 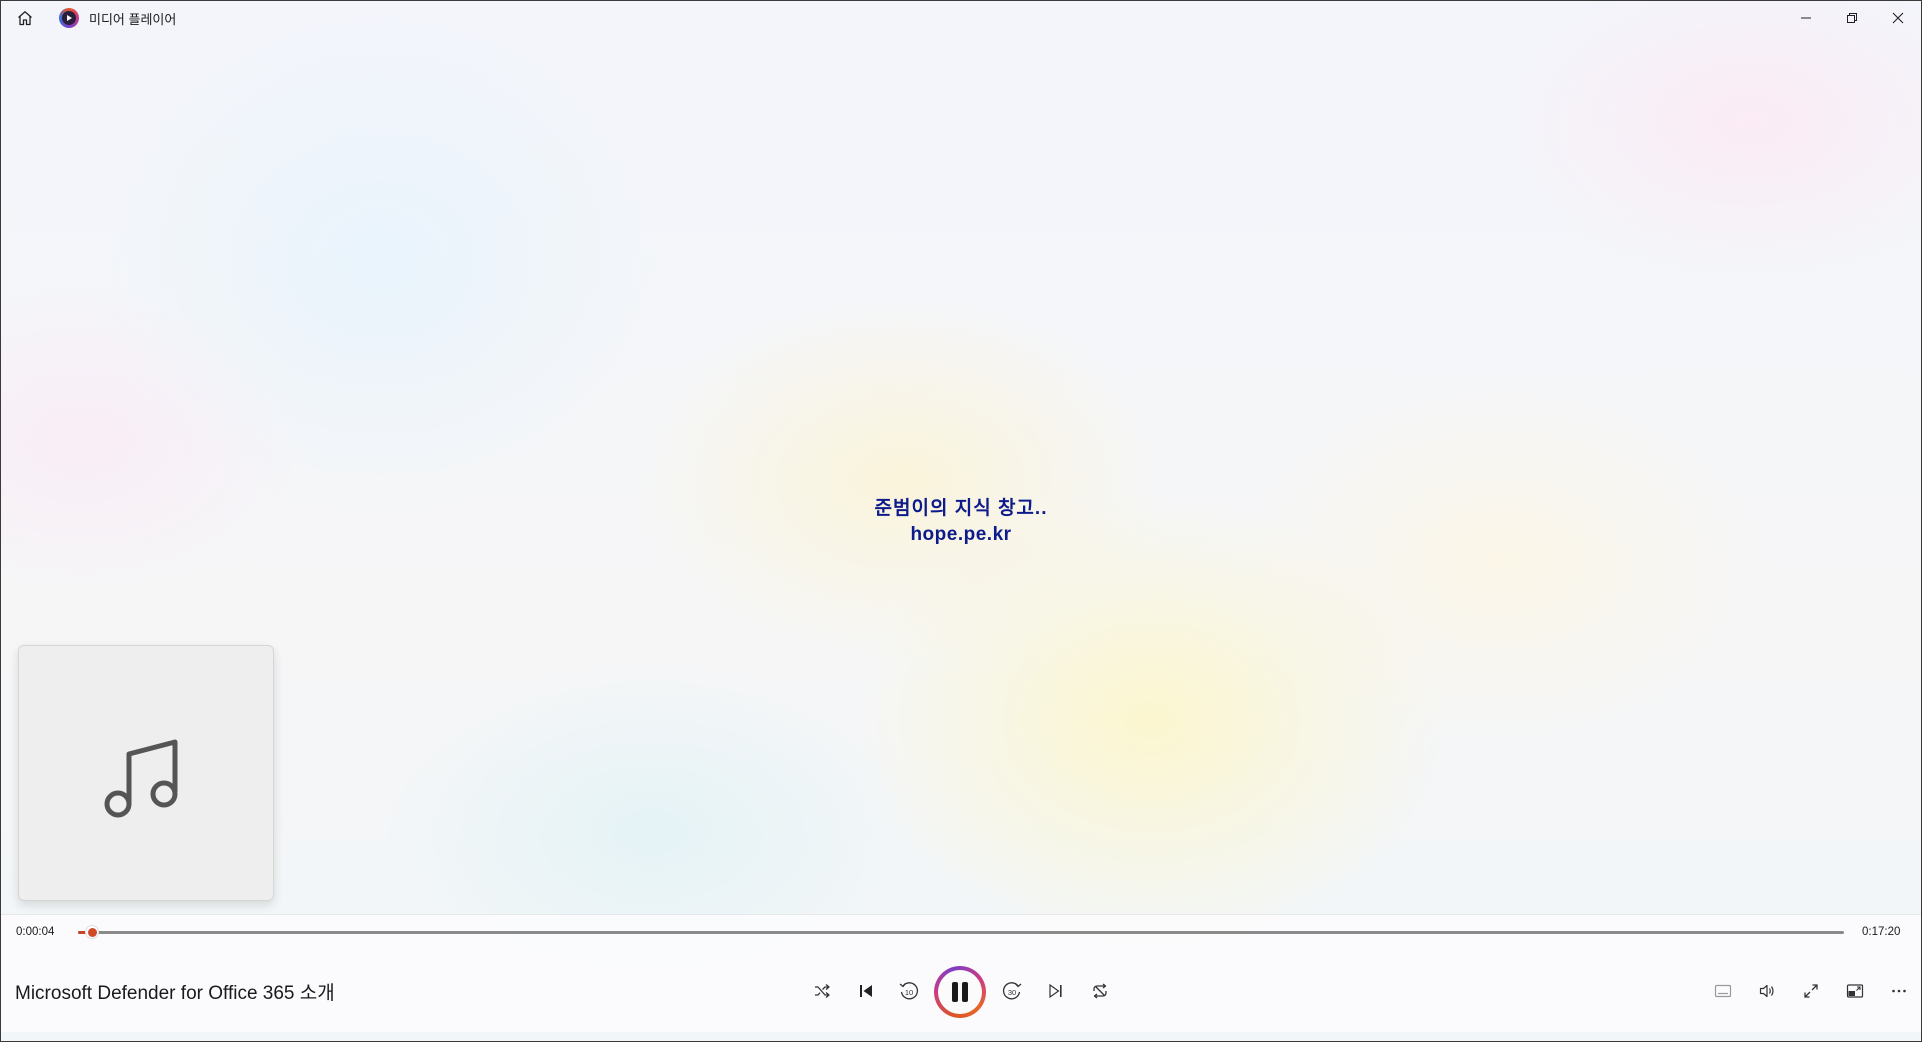 I want to click on pause-icon, so click(x=960, y=992).